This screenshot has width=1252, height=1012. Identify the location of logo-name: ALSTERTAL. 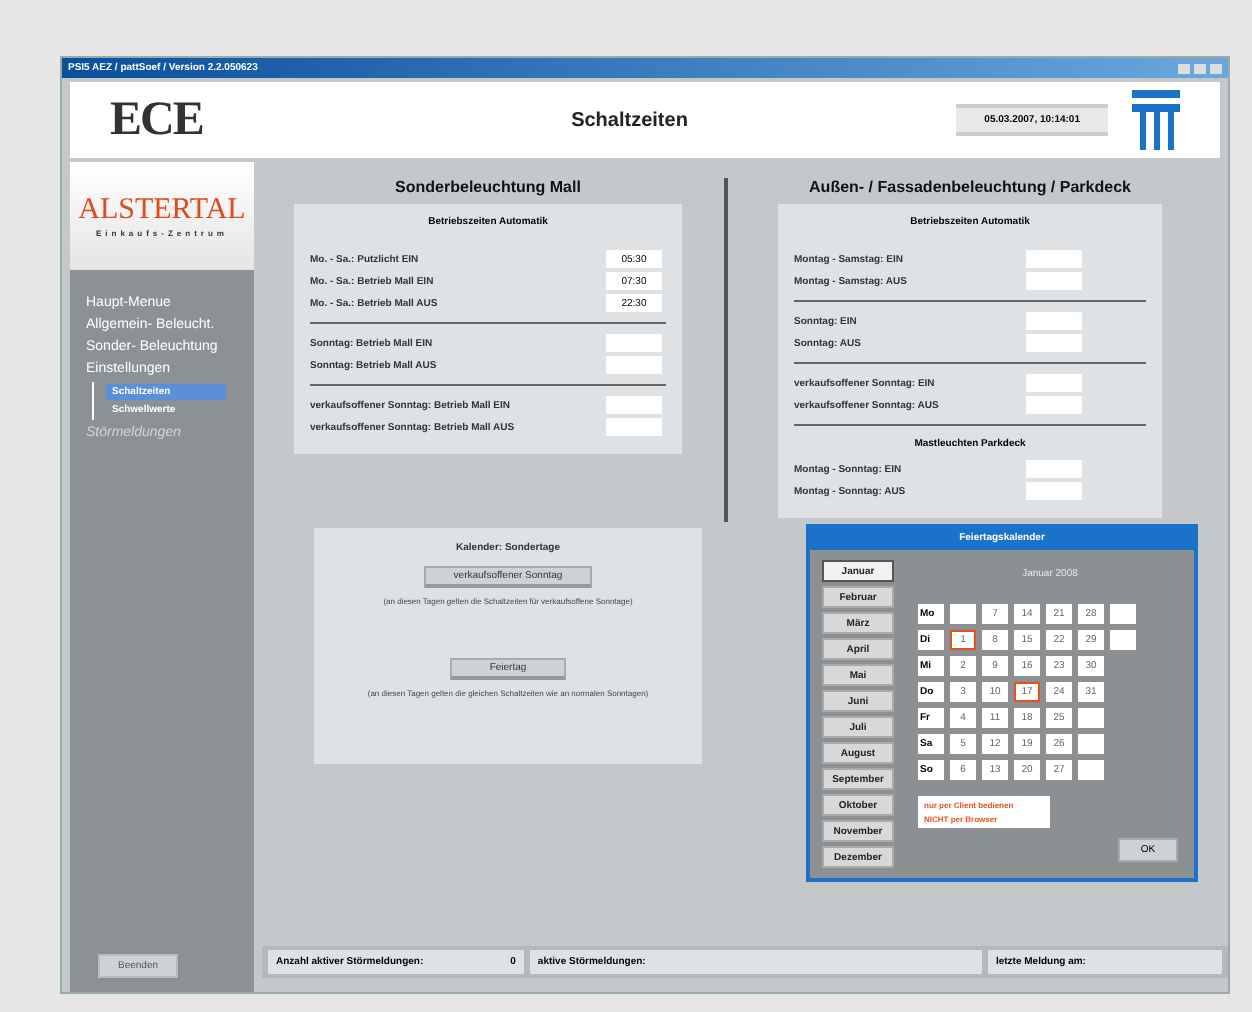
(162, 211).